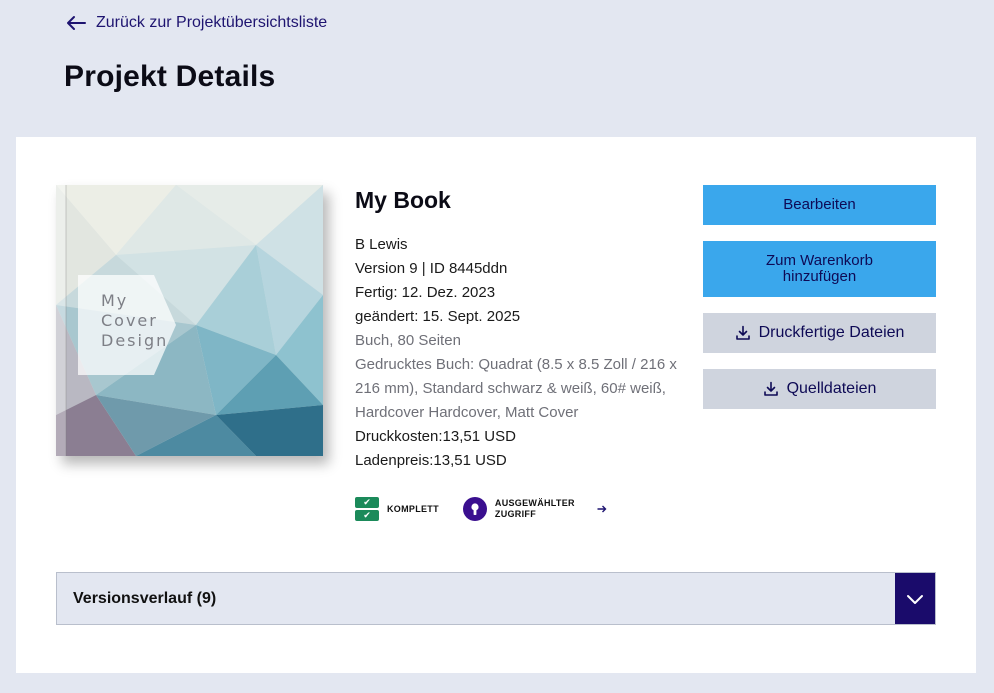  What do you see at coordinates (819, 389) in the screenshot?
I see `source-files-button: Quelldateien` at bounding box center [819, 389].